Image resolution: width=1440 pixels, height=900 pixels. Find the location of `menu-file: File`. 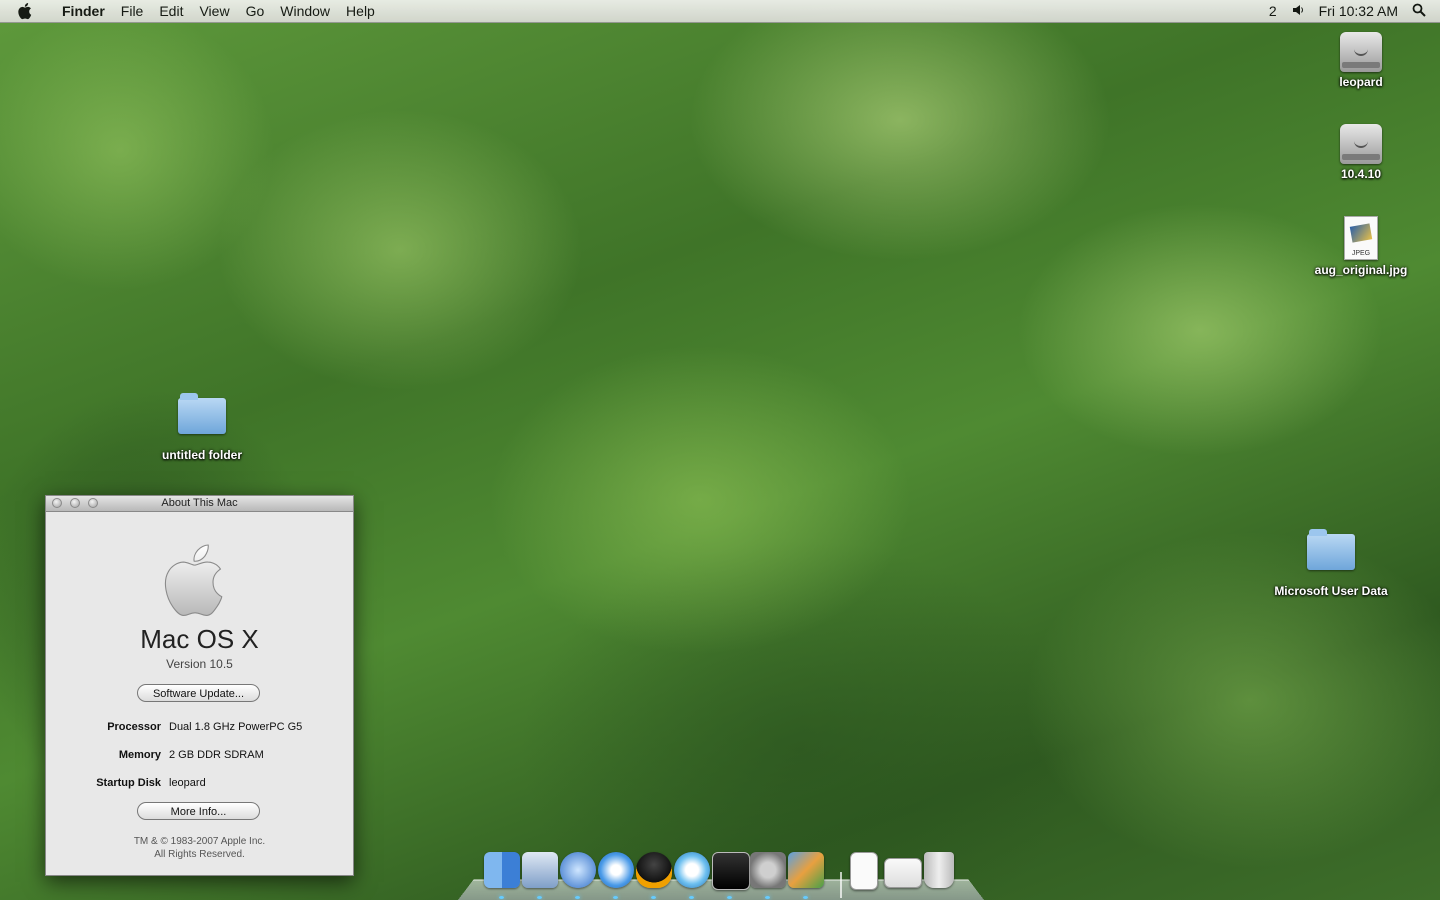

menu-file: File is located at coordinates (132, 11).